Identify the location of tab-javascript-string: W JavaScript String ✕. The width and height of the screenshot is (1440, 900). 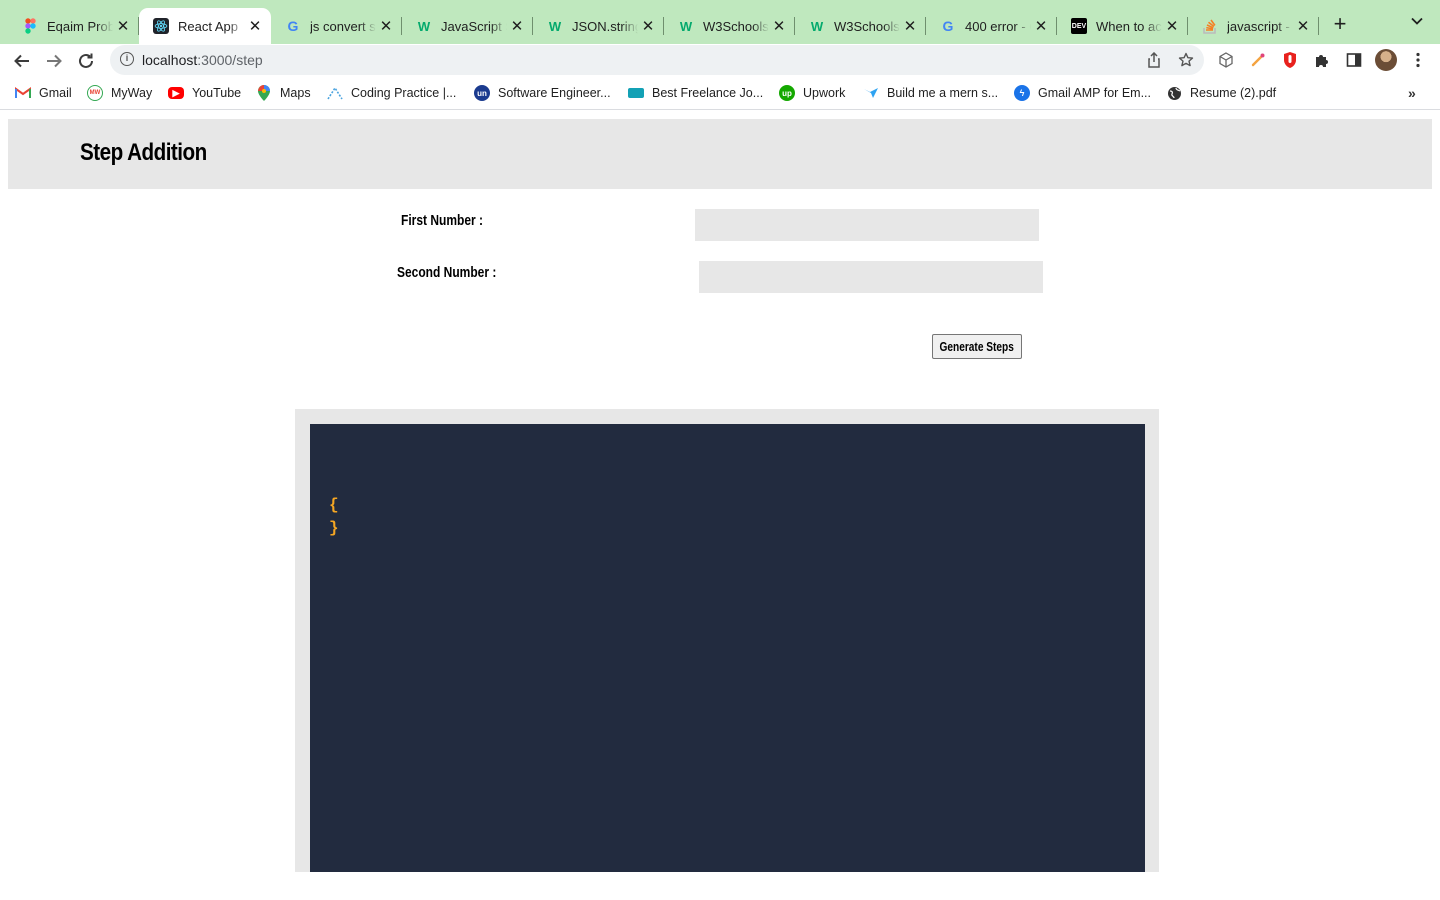
(467, 26).